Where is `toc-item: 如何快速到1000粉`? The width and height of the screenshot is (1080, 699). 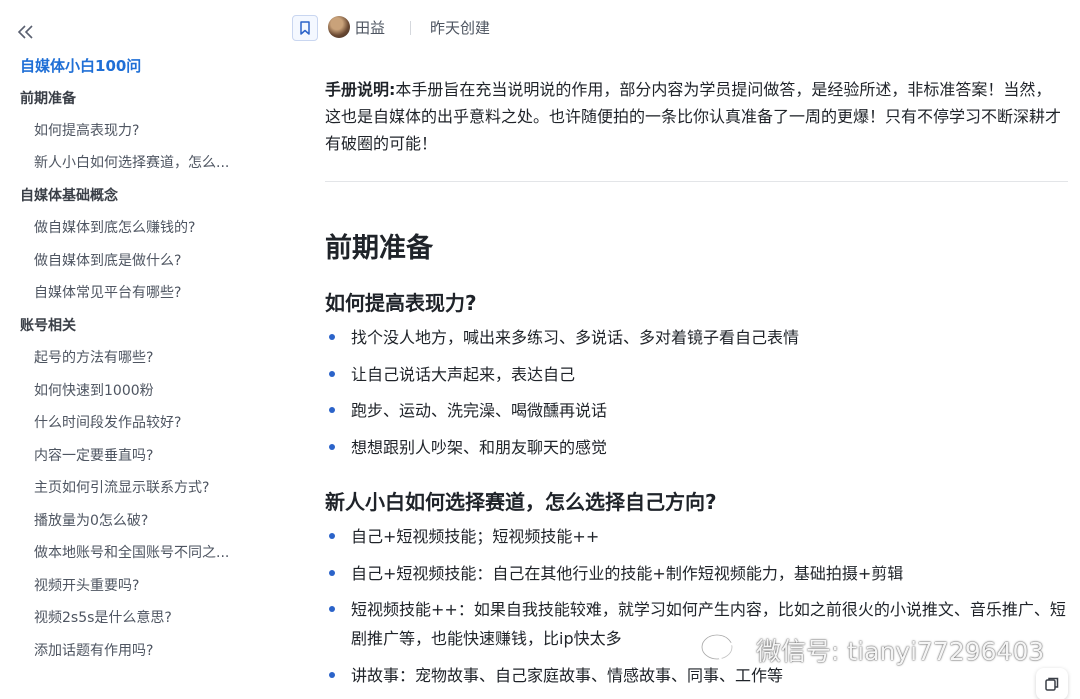
toc-item: 如何快速到1000粉 is located at coordinates (143, 390).